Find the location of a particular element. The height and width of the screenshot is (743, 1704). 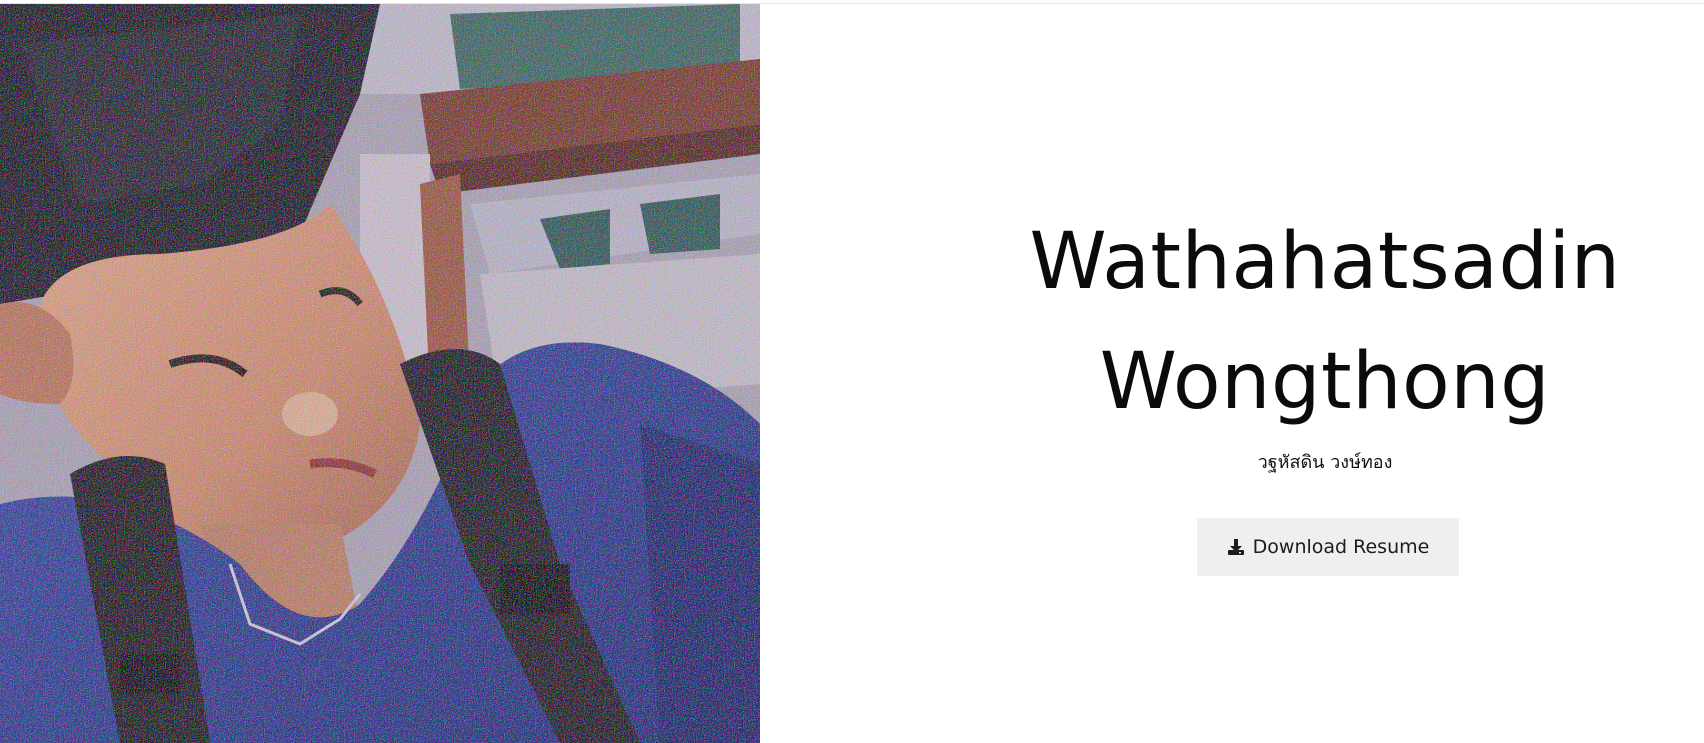

last-name: Wongthong is located at coordinates (1325, 382).